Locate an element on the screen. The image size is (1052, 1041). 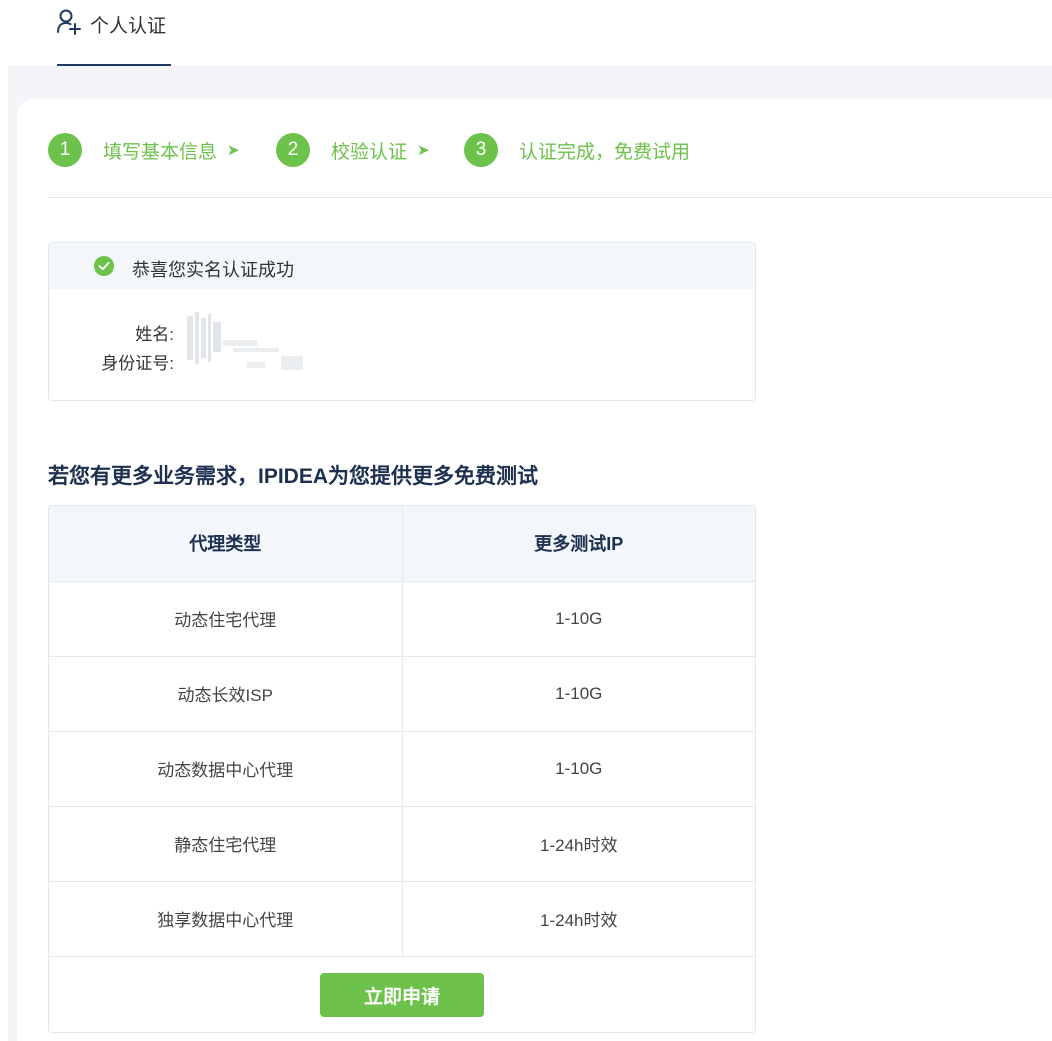
apply-button-row: 立即申请 is located at coordinates (402, 994).